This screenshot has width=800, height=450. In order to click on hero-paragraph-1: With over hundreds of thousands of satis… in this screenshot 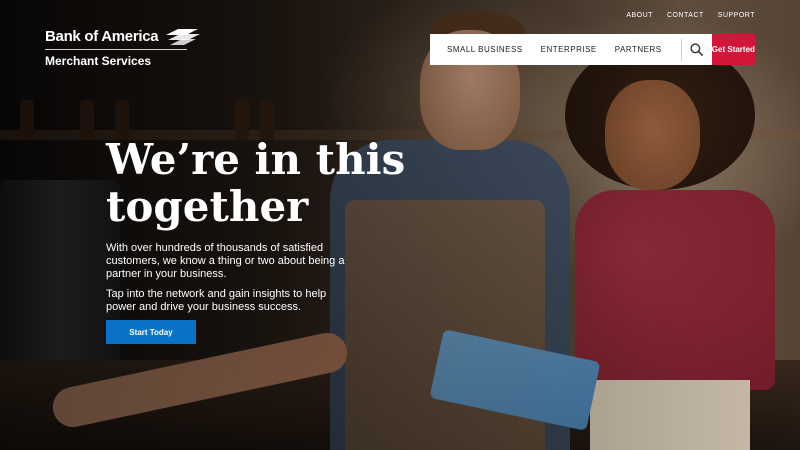, I will do `click(225, 261)`.